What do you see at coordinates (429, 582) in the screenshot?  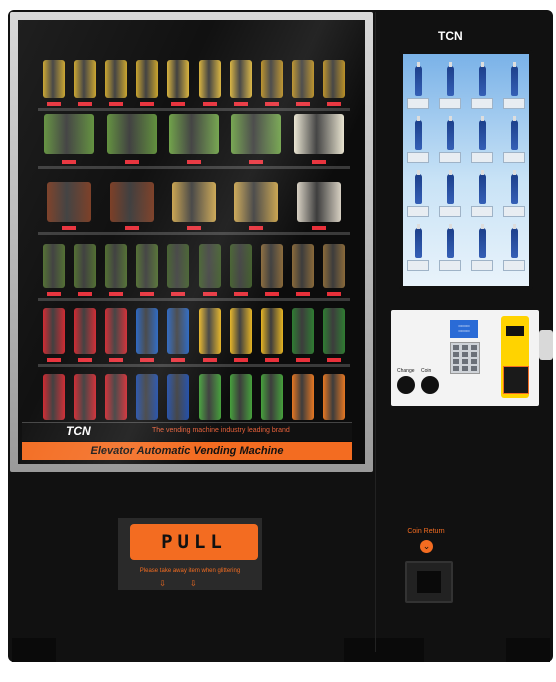 I see `coin-return-slot` at bounding box center [429, 582].